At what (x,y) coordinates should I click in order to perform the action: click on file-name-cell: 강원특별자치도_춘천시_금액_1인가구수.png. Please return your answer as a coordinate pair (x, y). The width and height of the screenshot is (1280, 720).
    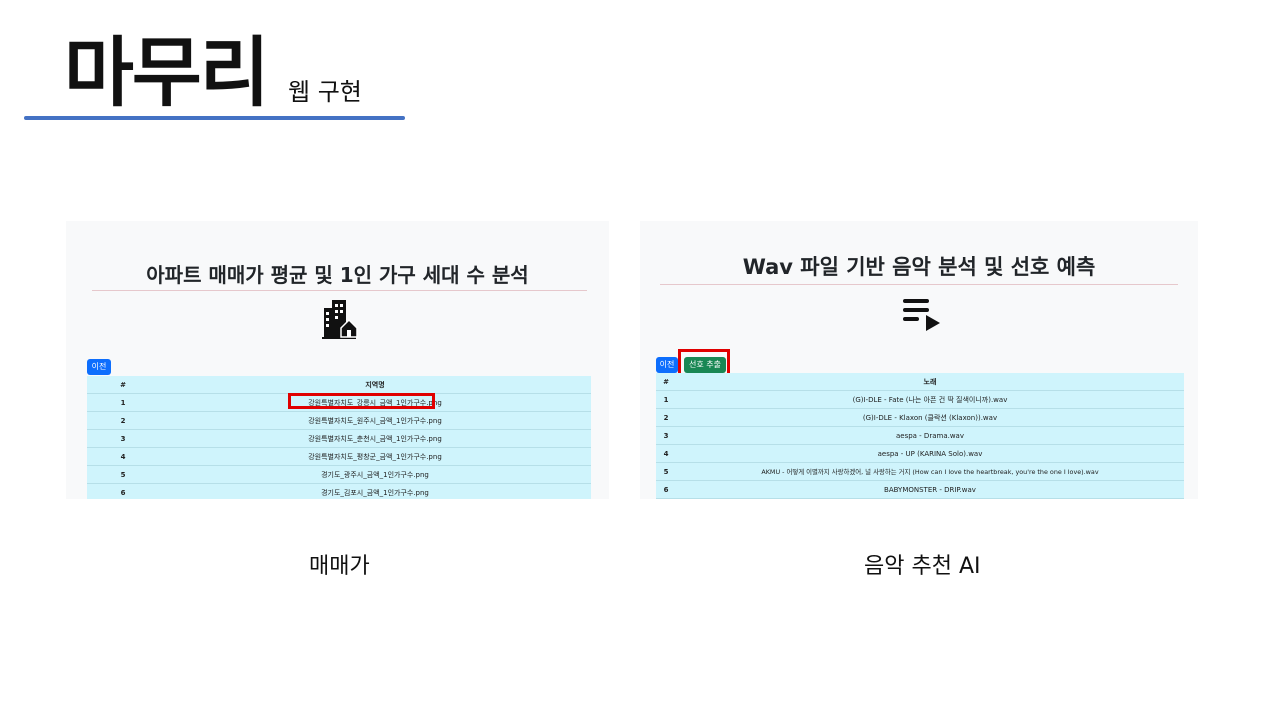
    Looking at the image, I should click on (375, 438).